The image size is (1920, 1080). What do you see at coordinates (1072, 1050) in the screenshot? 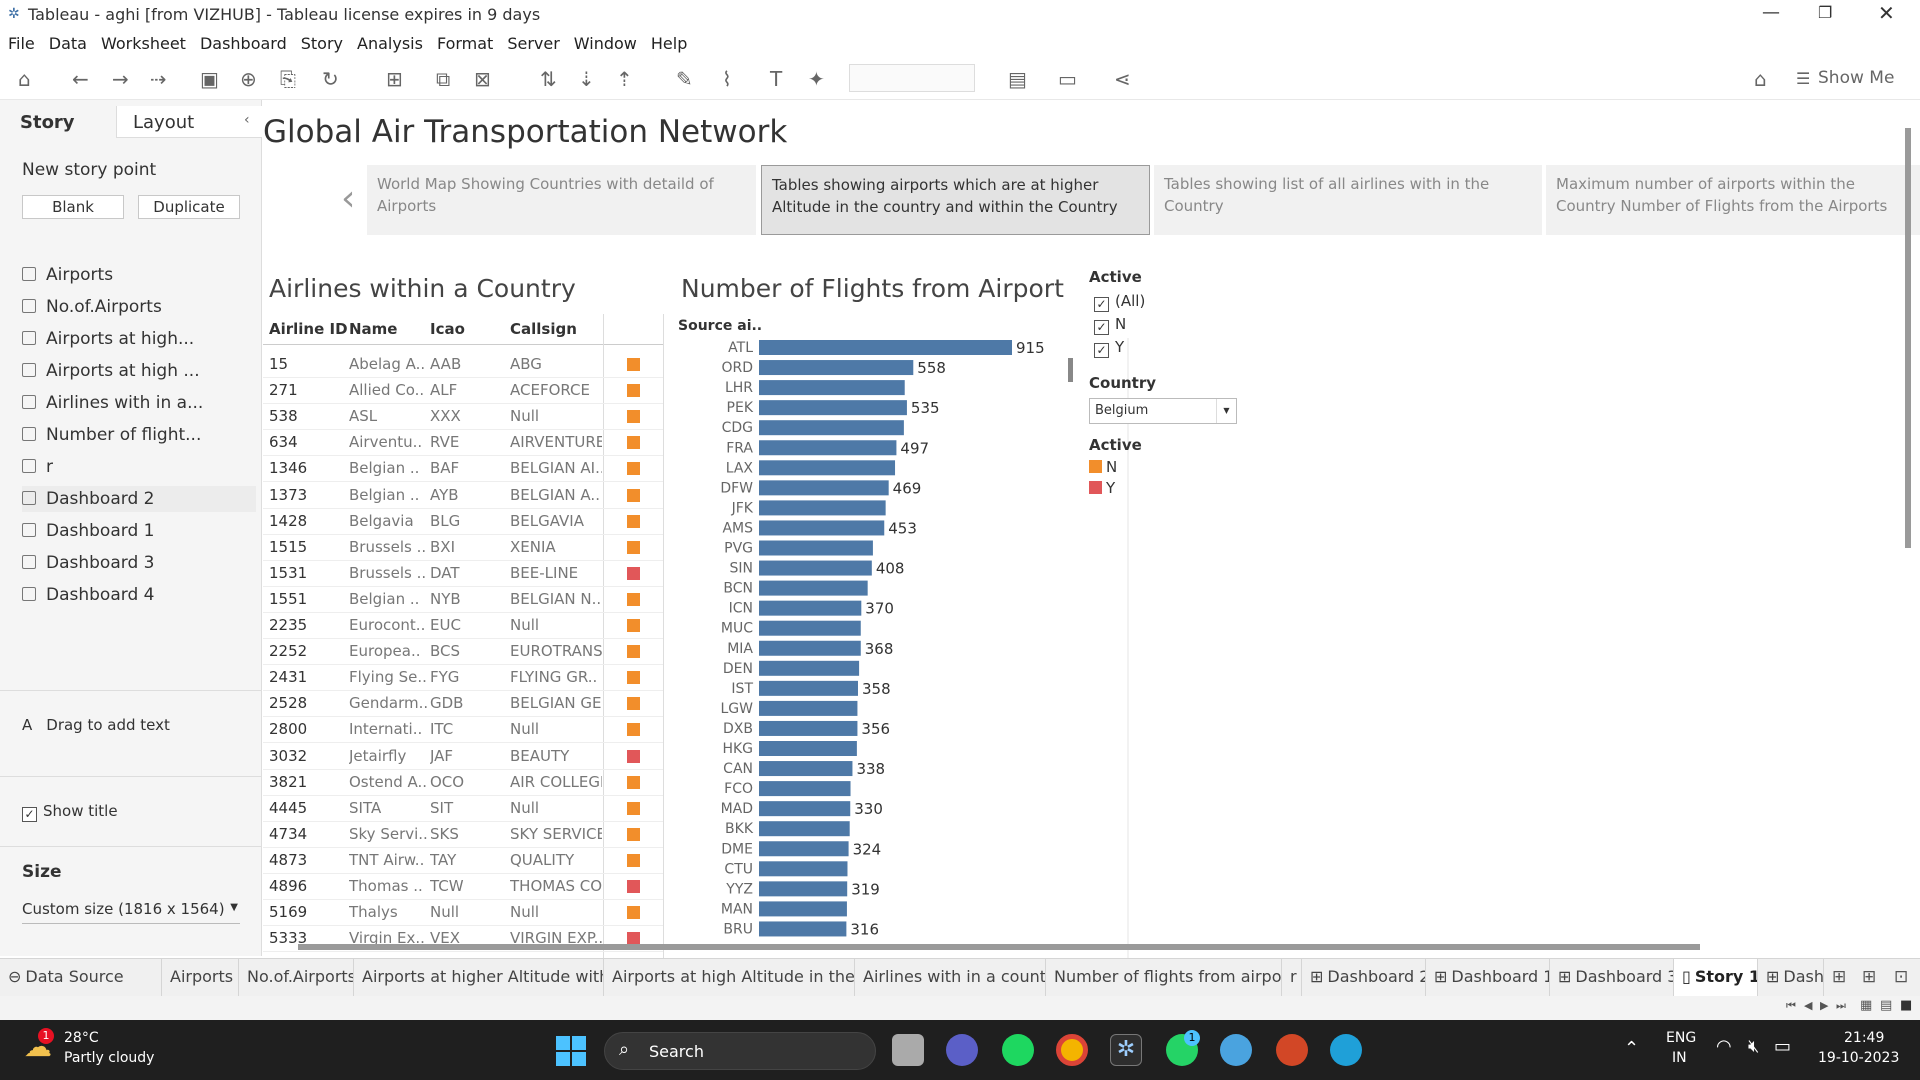
I see `chrome-icon` at bounding box center [1072, 1050].